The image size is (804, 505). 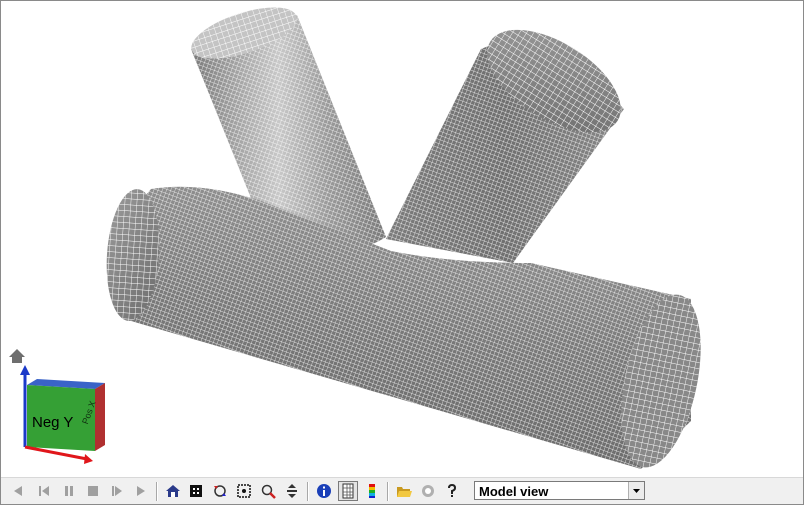 What do you see at coordinates (452, 491) in the screenshot?
I see `help-icon` at bounding box center [452, 491].